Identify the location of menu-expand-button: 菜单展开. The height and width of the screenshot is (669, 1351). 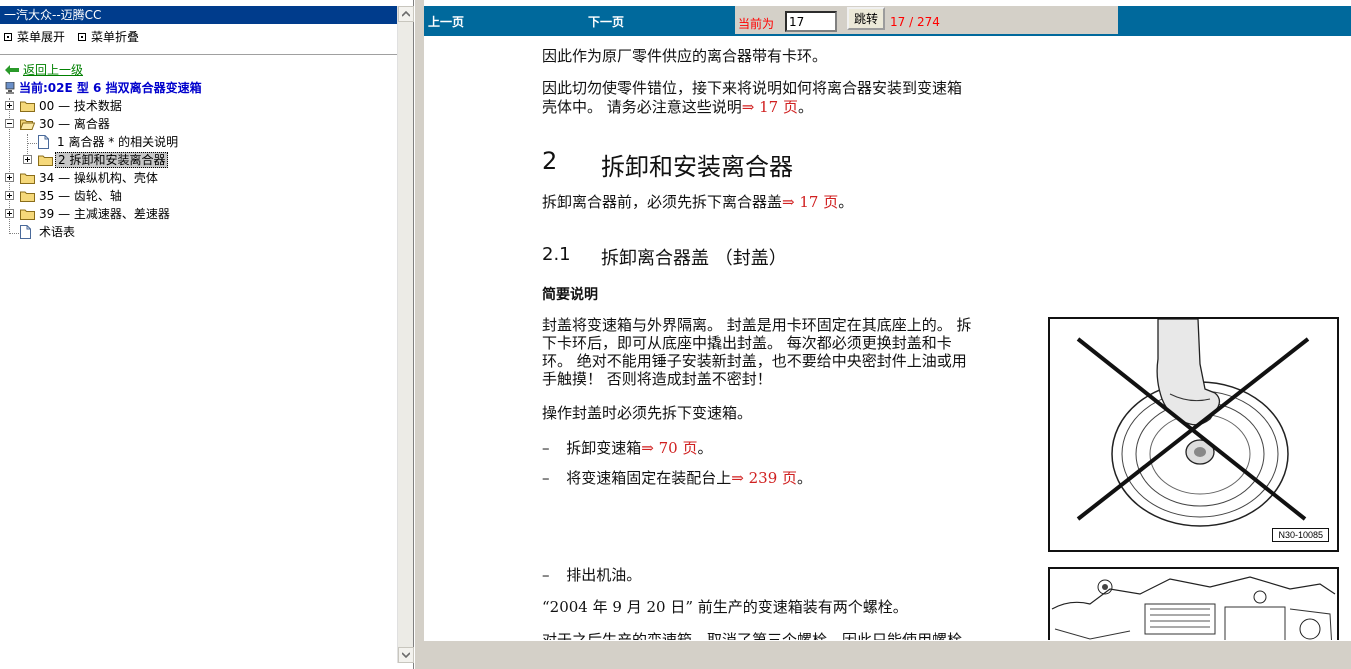
(34, 37).